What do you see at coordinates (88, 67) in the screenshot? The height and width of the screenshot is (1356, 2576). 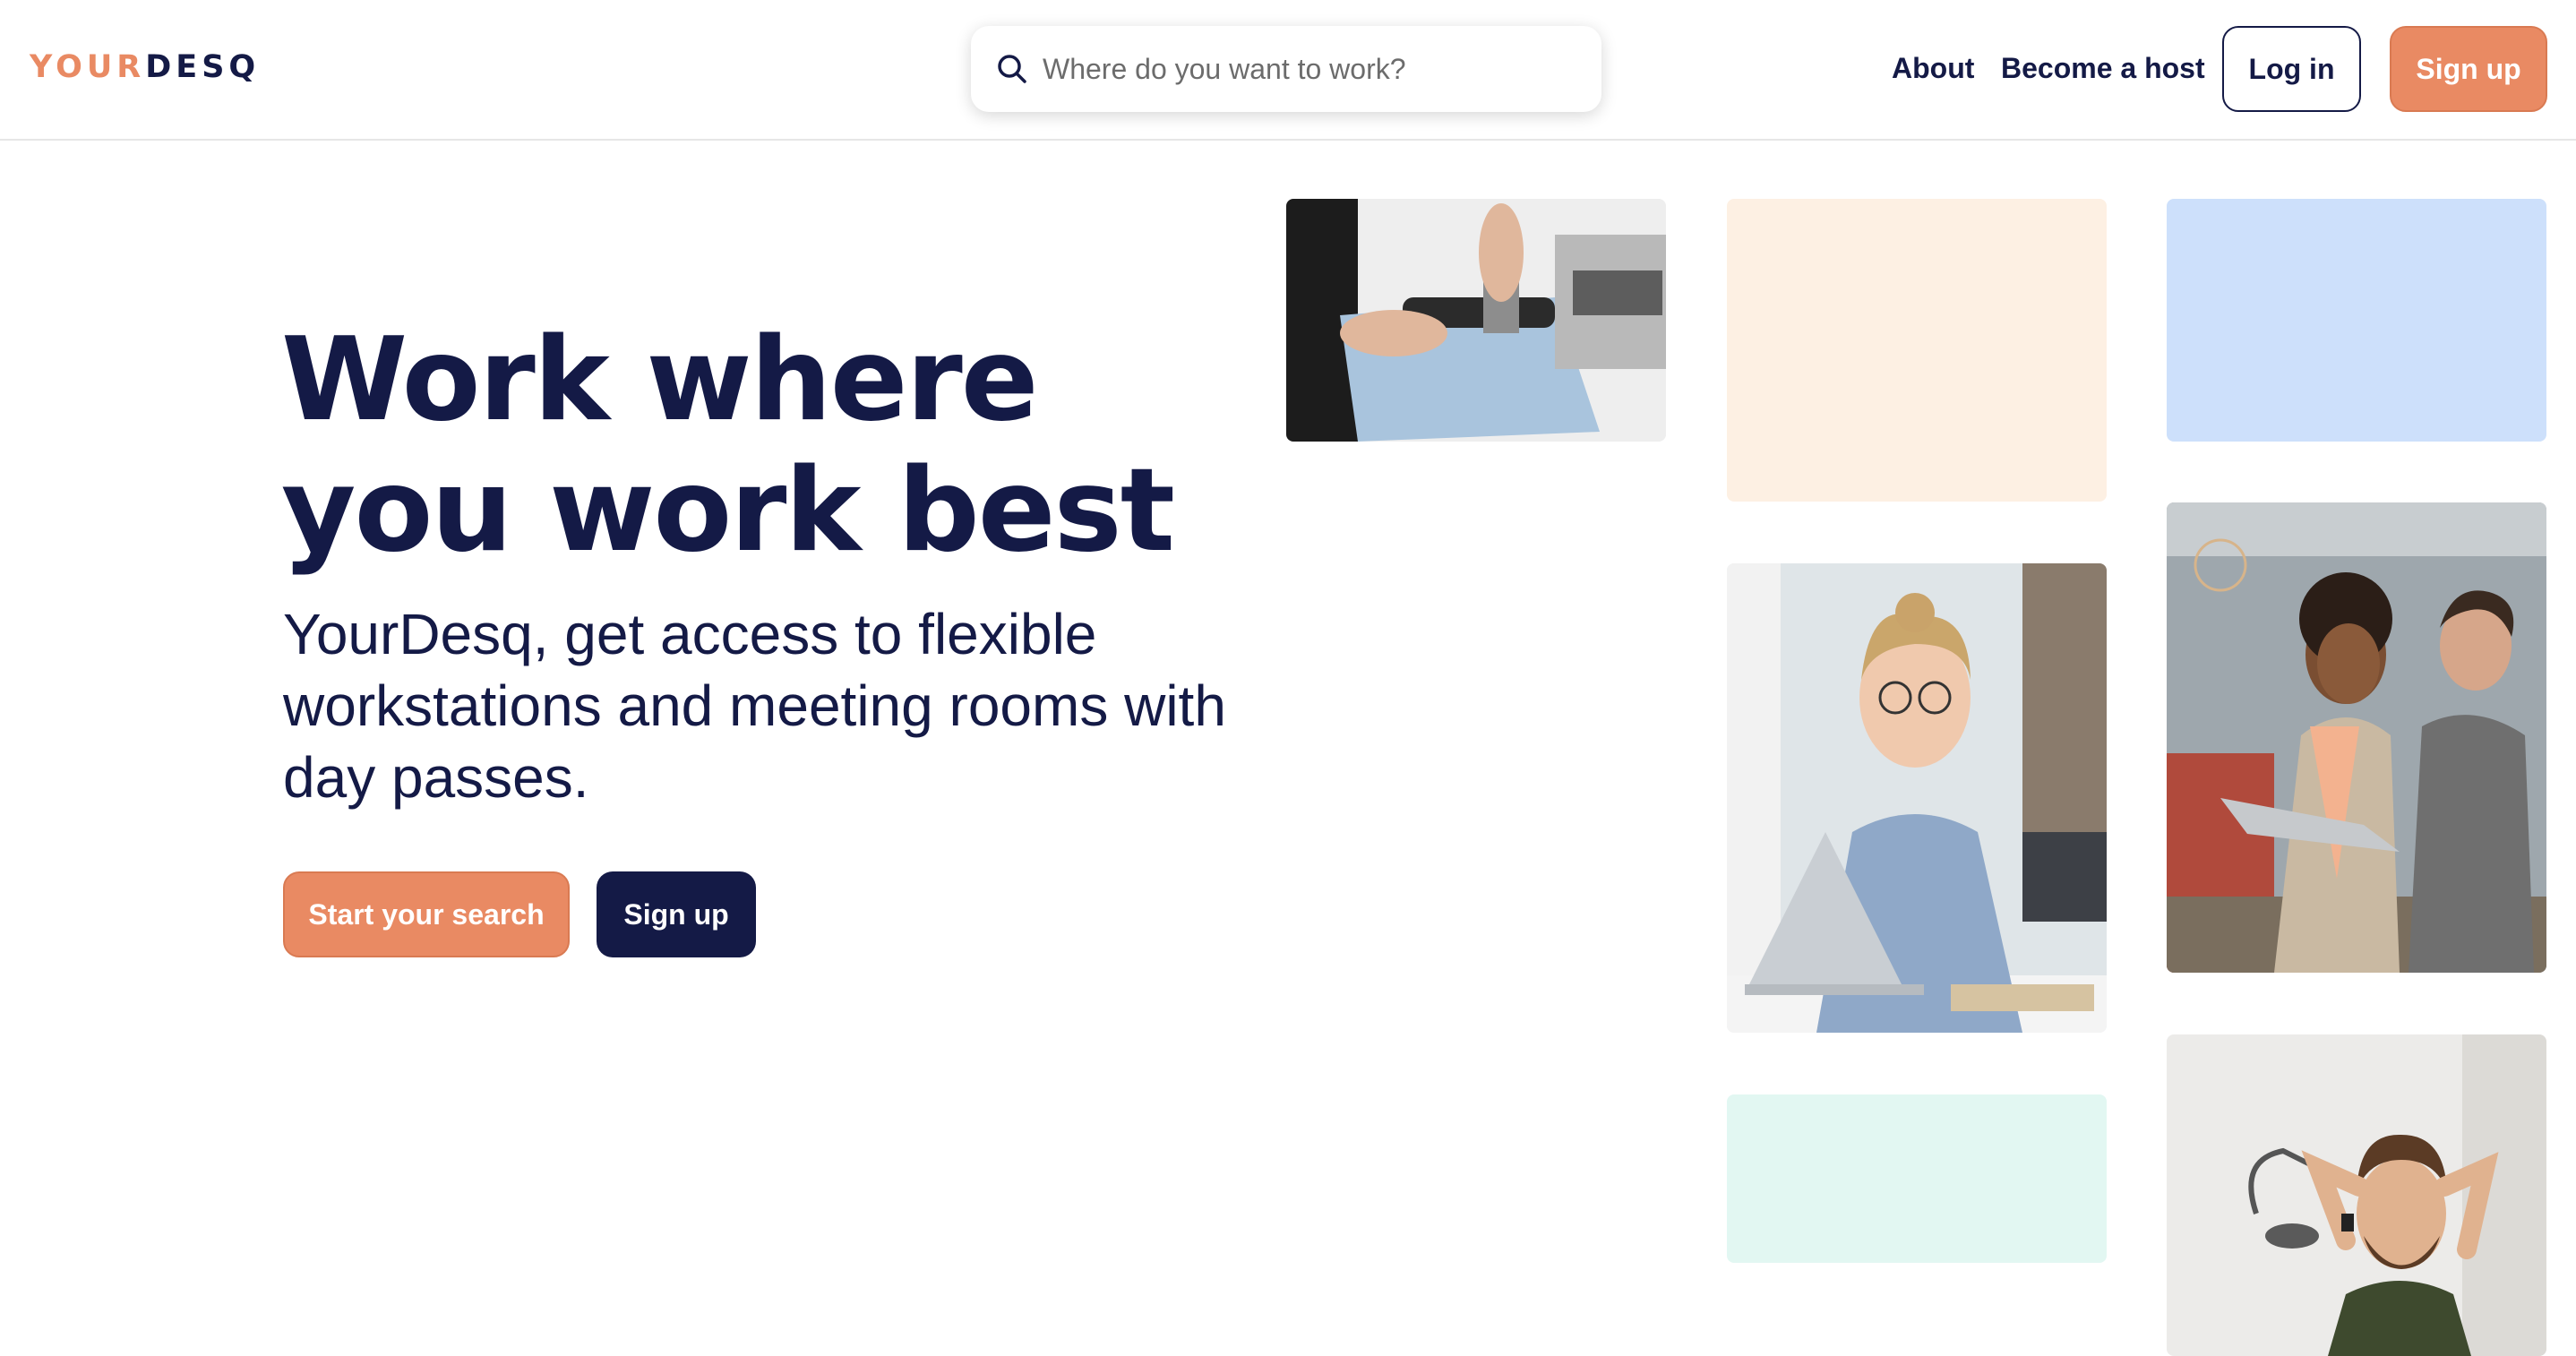 I see `logo-part-your: YOUR` at bounding box center [88, 67].